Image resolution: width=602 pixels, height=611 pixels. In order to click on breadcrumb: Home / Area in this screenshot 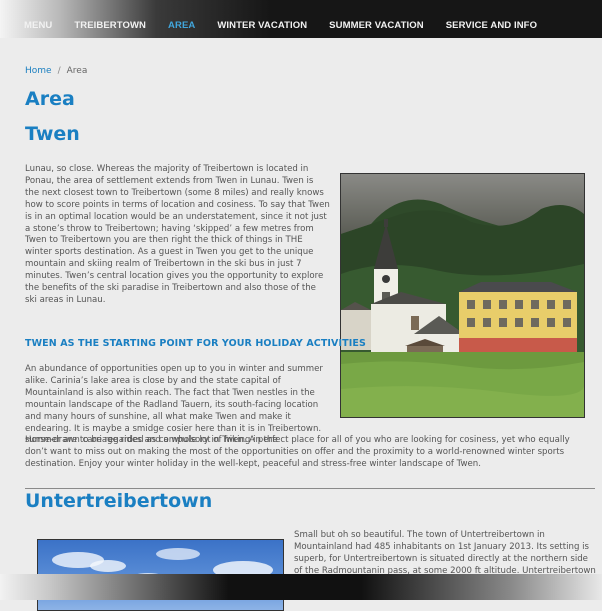, I will do `click(56, 71)`.